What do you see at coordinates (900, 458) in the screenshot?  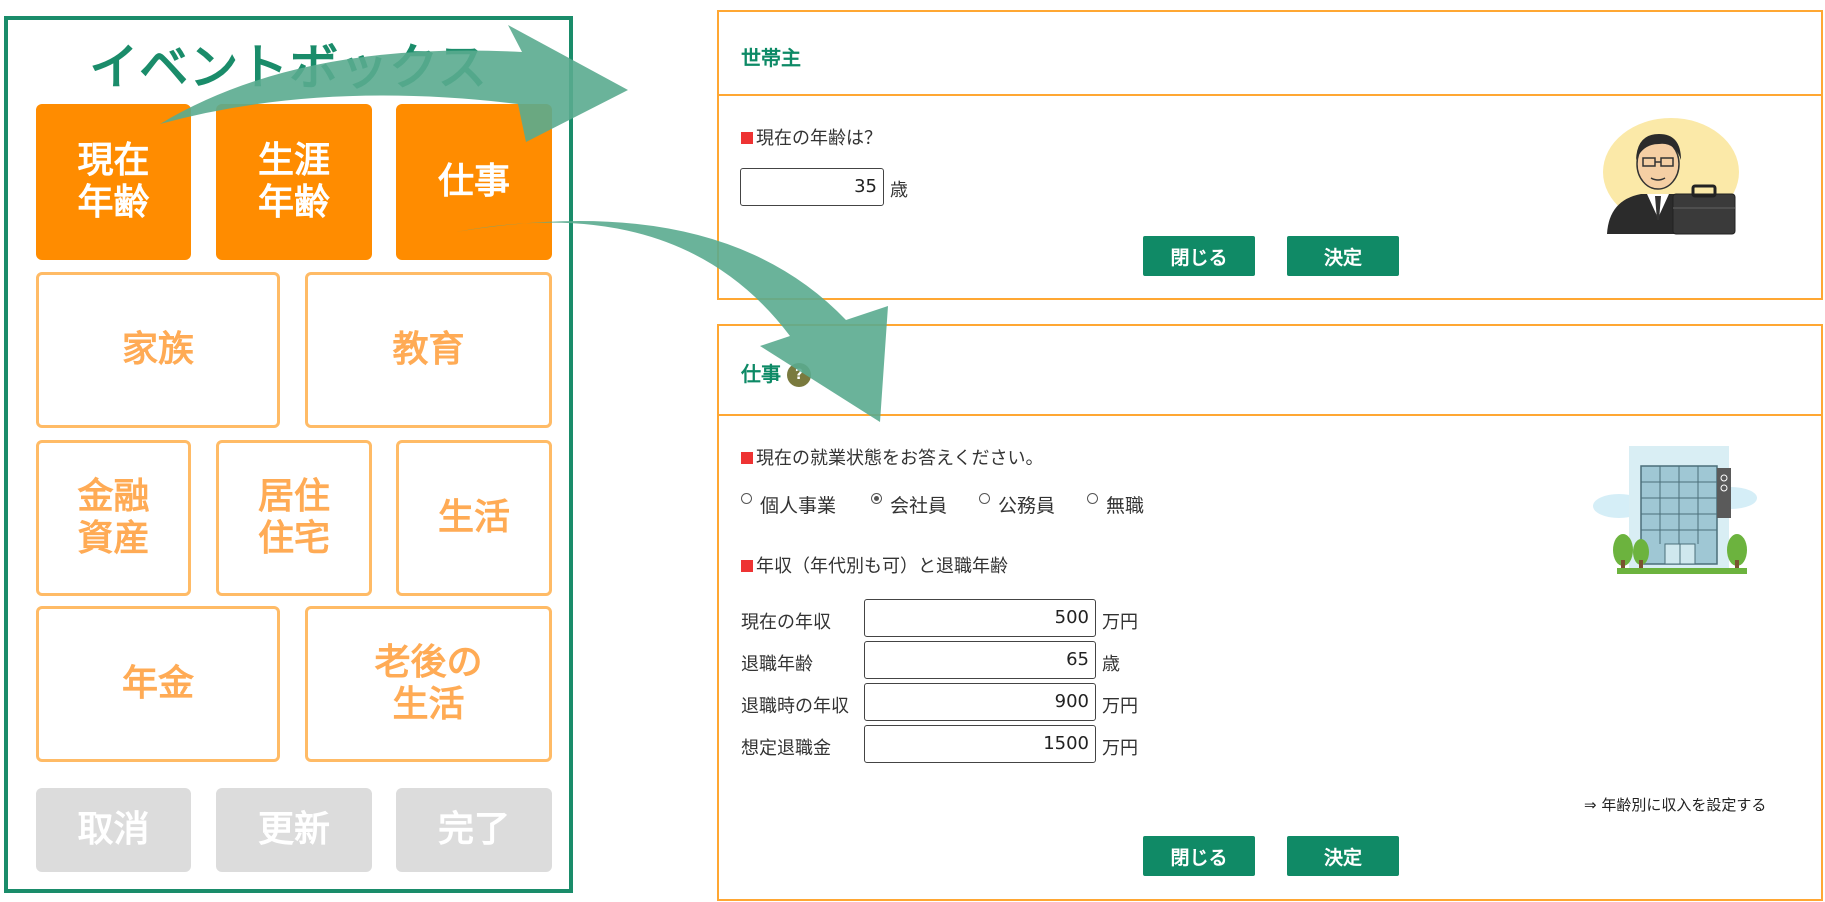 I see `employment-question-text: 現在の就業状態をお答えください。` at bounding box center [900, 458].